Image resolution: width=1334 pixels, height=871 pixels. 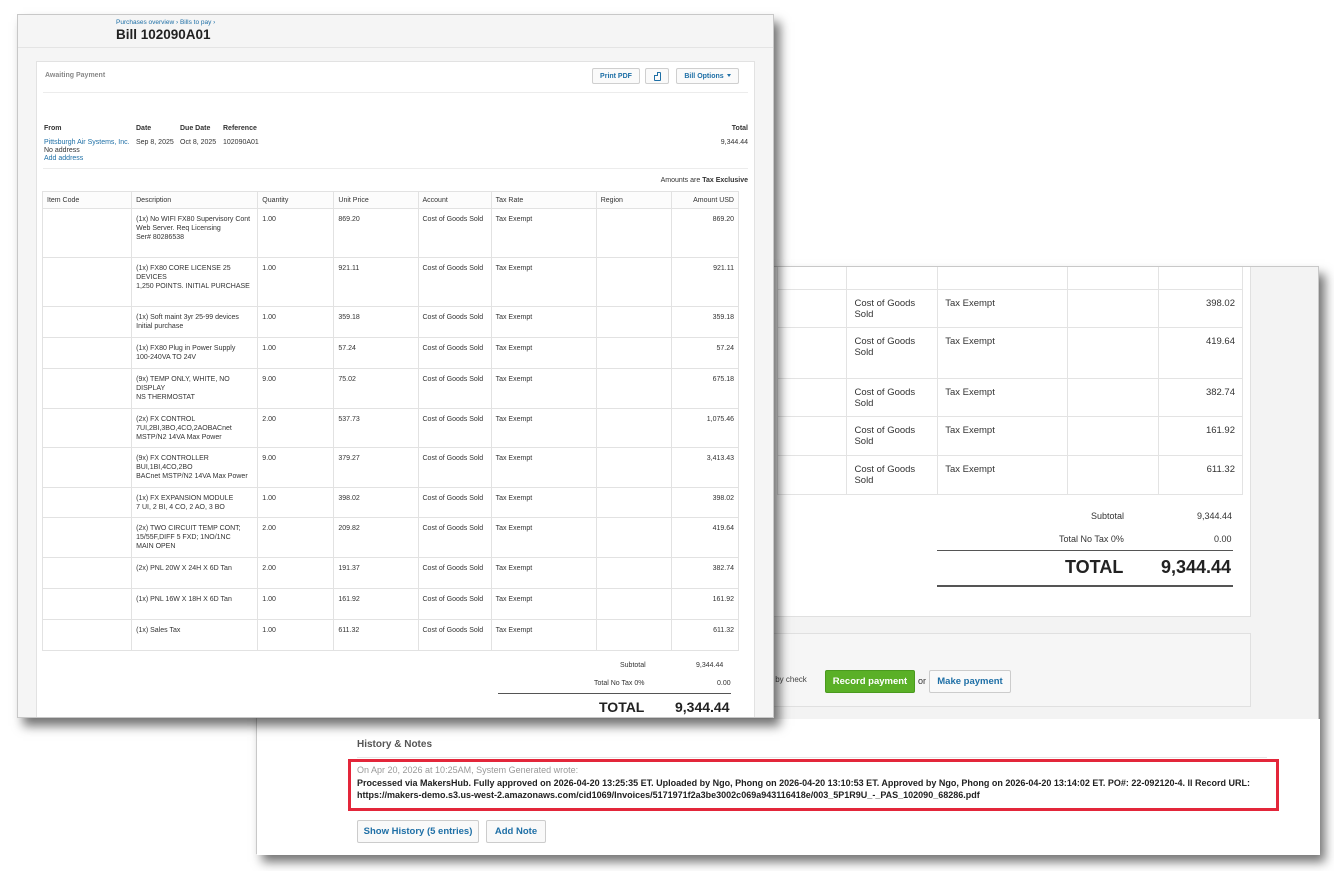 I want to click on add-note-button: Add Note, so click(x=516, y=831).